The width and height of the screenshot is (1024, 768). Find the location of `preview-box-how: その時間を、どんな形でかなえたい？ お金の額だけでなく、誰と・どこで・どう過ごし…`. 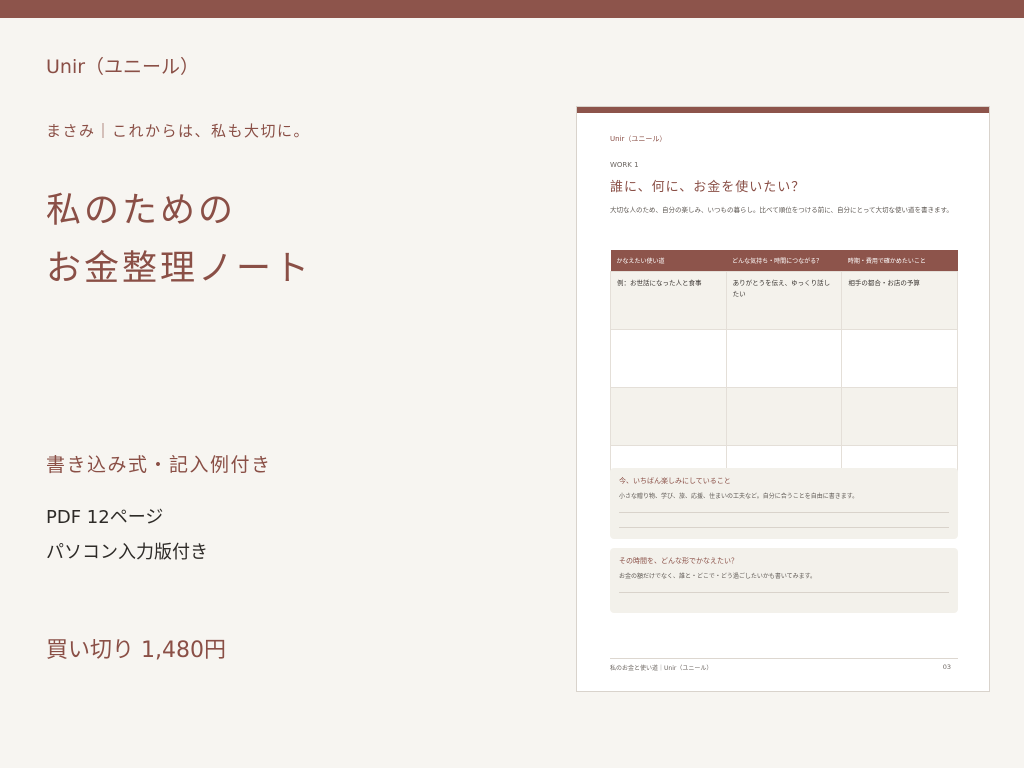

preview-box-how: その時間を、どんな形でかなえたい？ お金の額だけでなく、誰と・どこで・どう過ごし… is located at coordinates (784, 580).